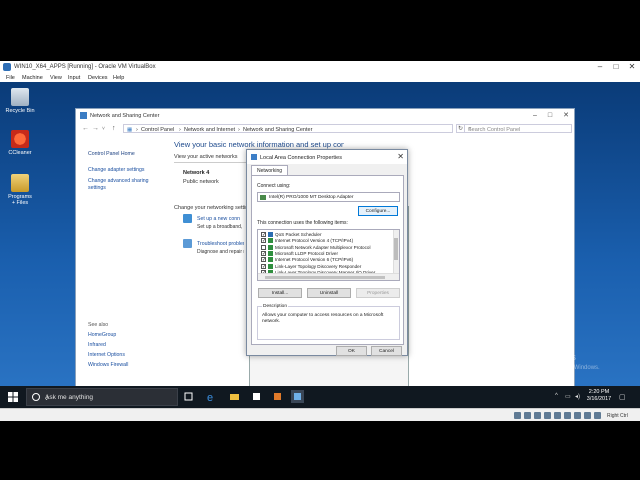 The width and height of the screenshot is (640, 480). I want to click on component-item: ✓ Link-Layer Topology Discovery Responder, so click(326, 266).